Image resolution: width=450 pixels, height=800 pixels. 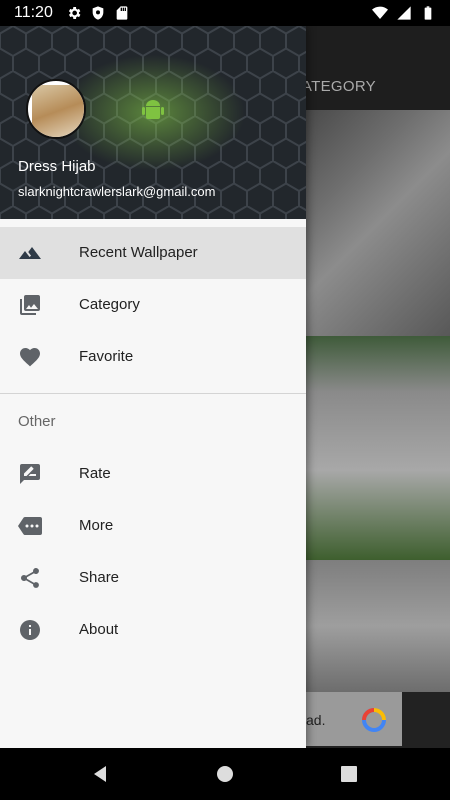 What do you see at coordinates (74, 13) in the screenshot?
I see `settings-icon` at bounding box center [74, 13].